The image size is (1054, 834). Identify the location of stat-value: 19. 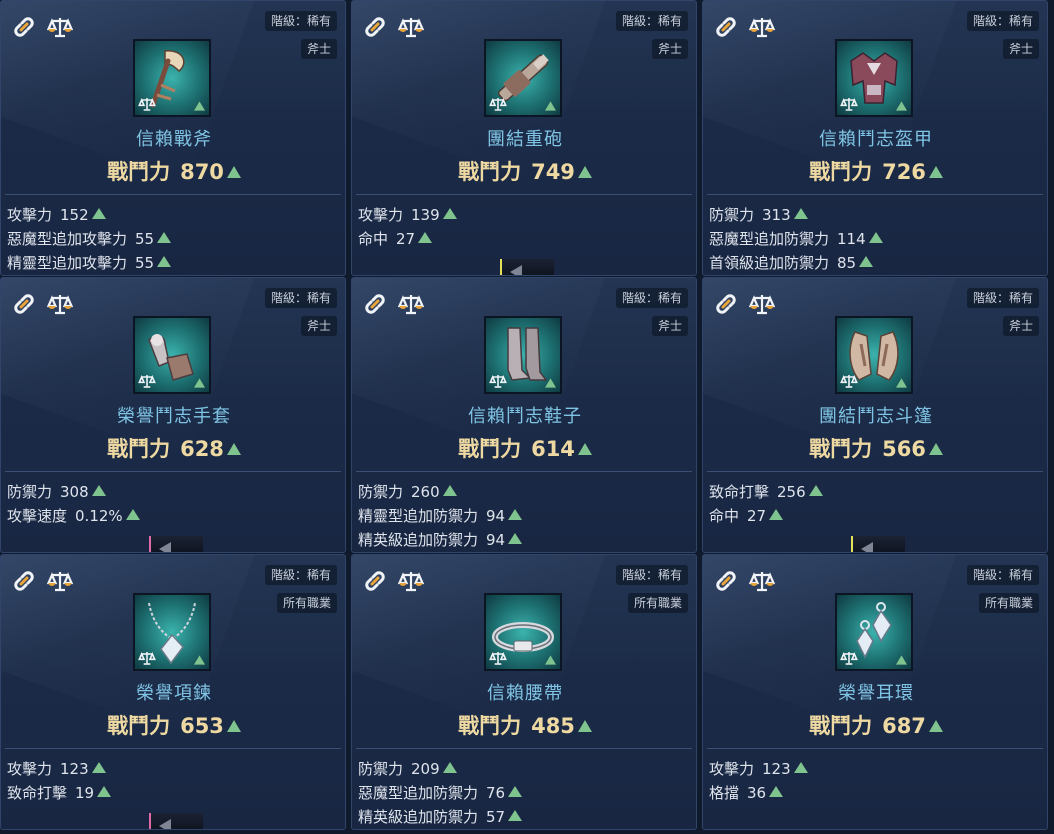
(85, 793).